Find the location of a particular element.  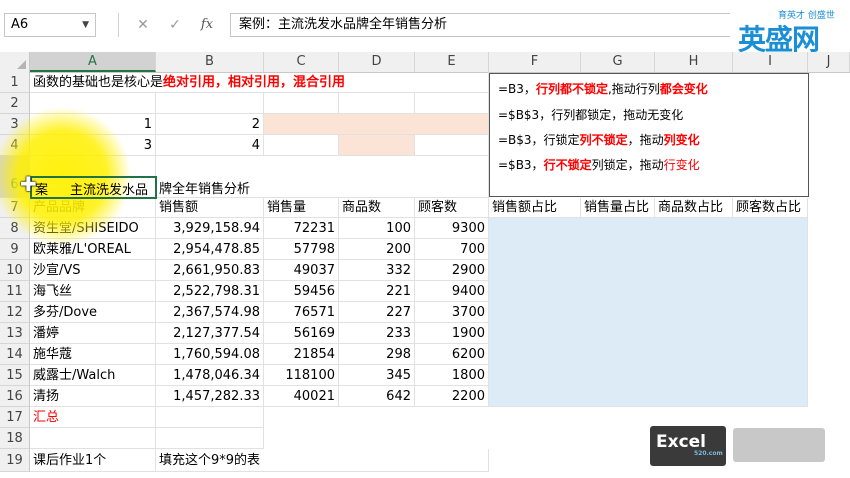

cell-customers: 2200 is located at coordinates (452, 396).